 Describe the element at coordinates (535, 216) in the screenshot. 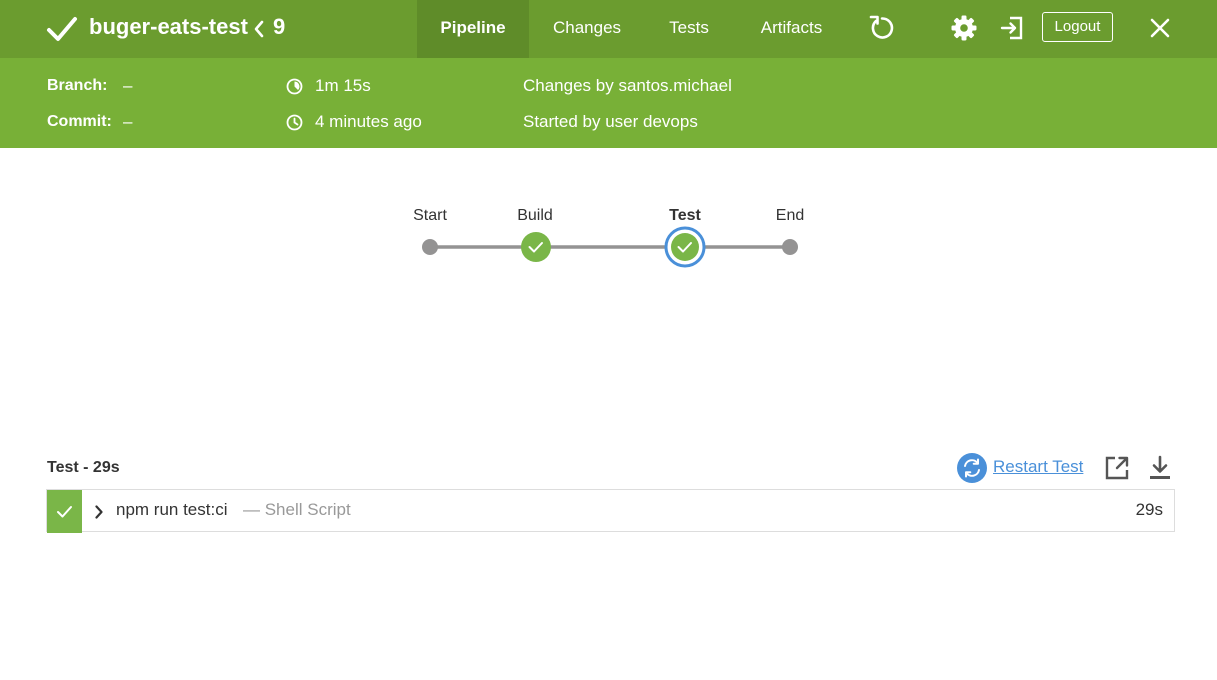

I see `stage-label-build: Build` at that location.